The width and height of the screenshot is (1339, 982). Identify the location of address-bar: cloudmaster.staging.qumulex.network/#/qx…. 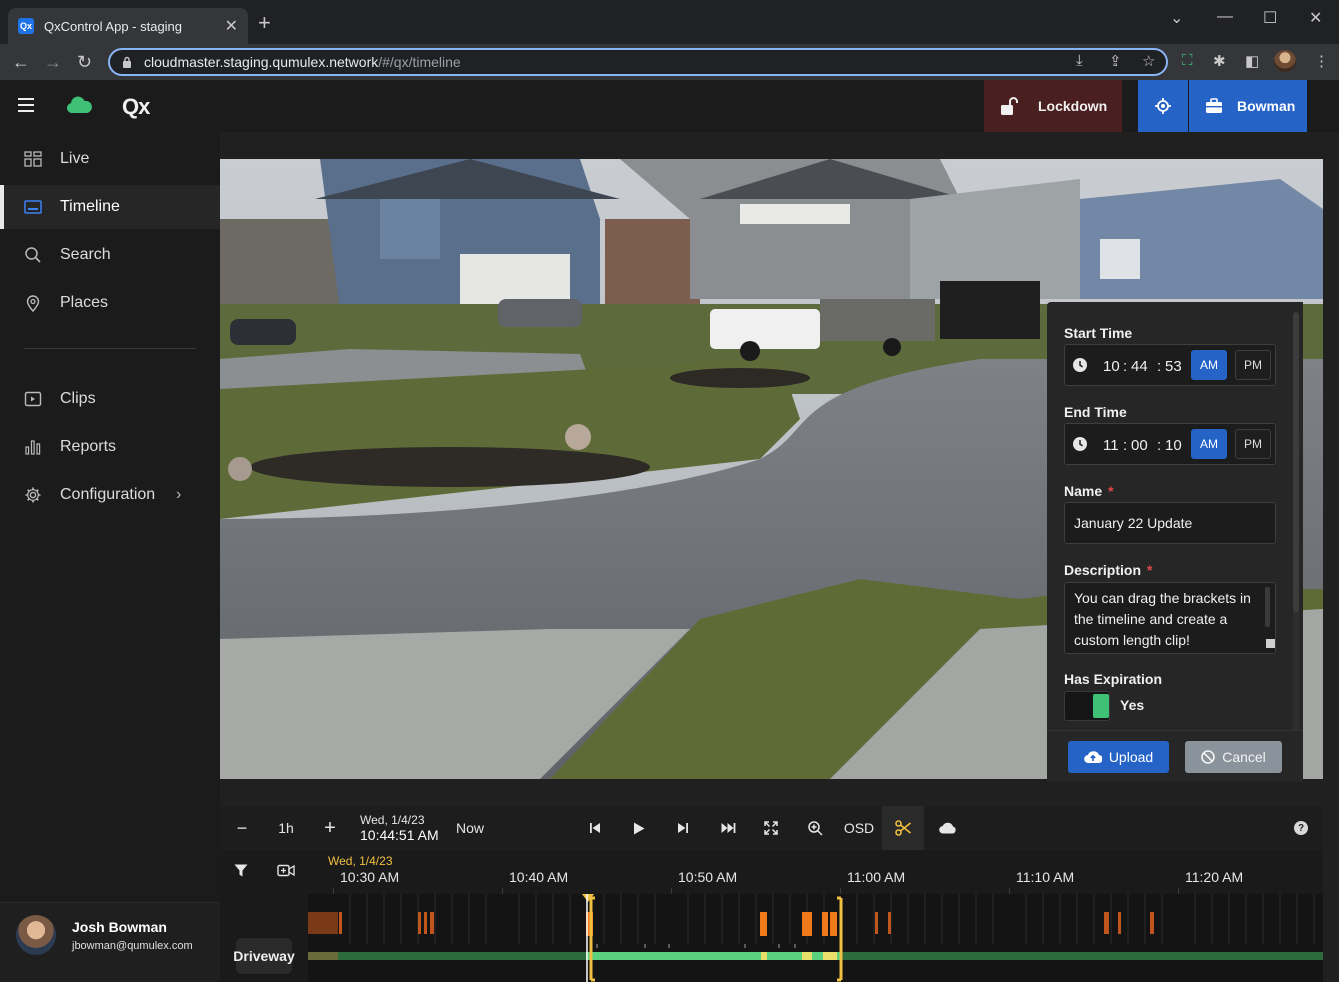
(638, 62).